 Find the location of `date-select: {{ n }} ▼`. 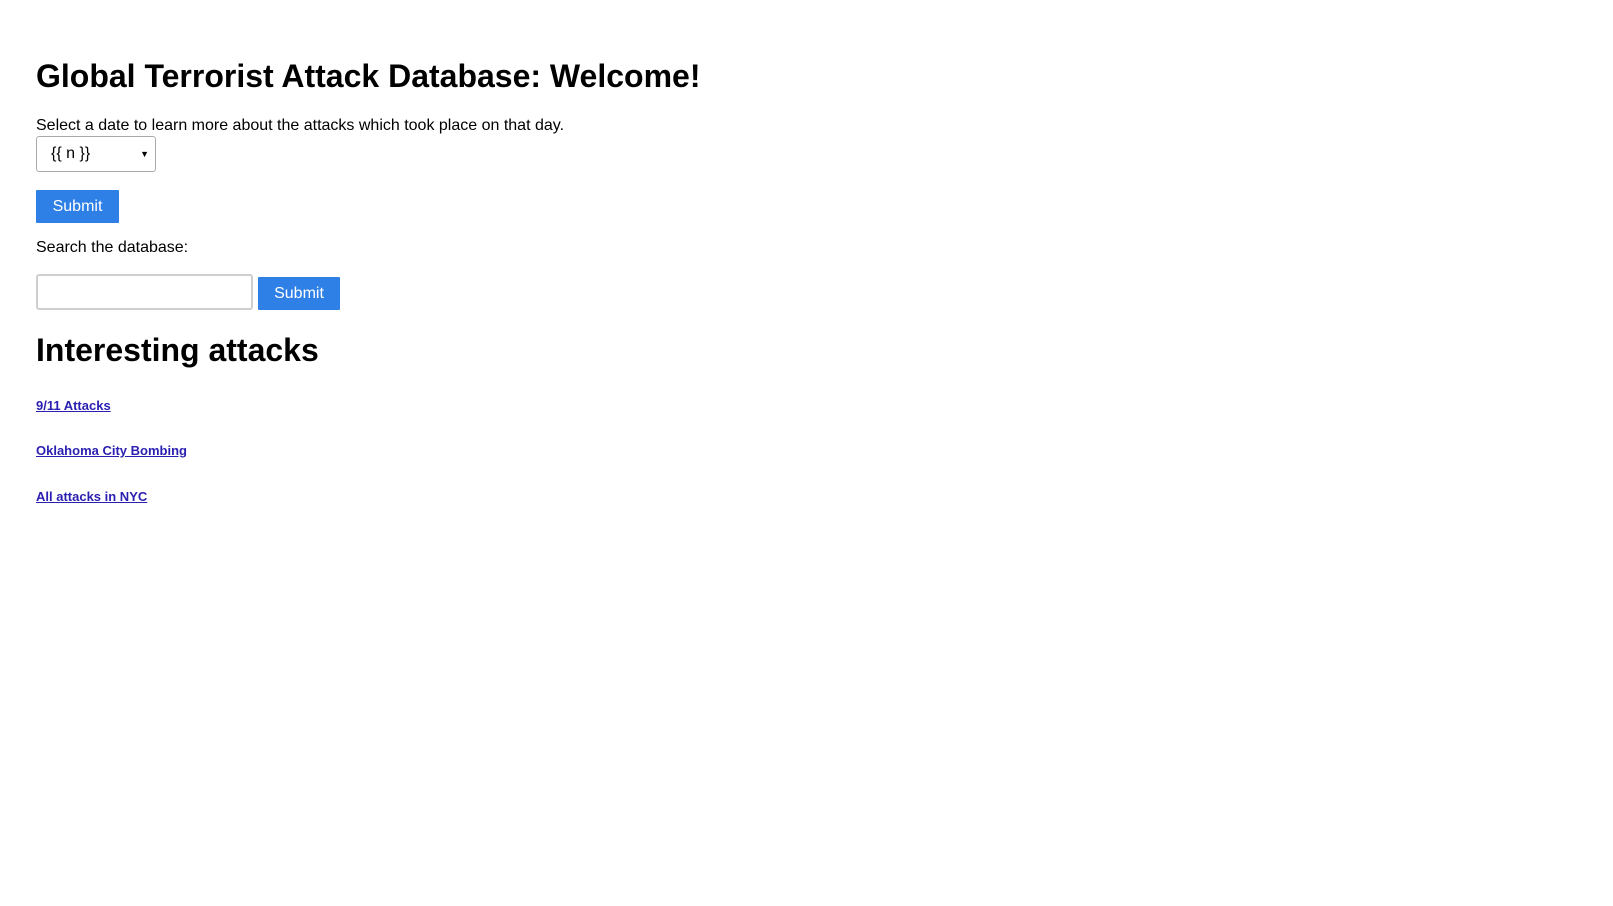

date-select: {{ n }} ▼ is located at coordinates (96, 154).